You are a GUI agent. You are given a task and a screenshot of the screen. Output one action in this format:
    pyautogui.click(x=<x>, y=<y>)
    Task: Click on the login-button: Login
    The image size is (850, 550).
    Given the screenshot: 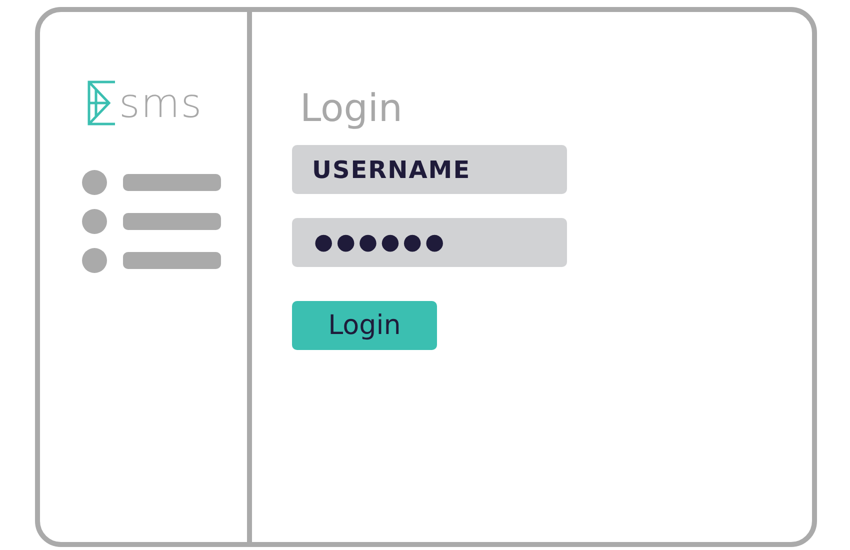 What is the action you would take?
    pyautogui.click(x=364, y=325)
    